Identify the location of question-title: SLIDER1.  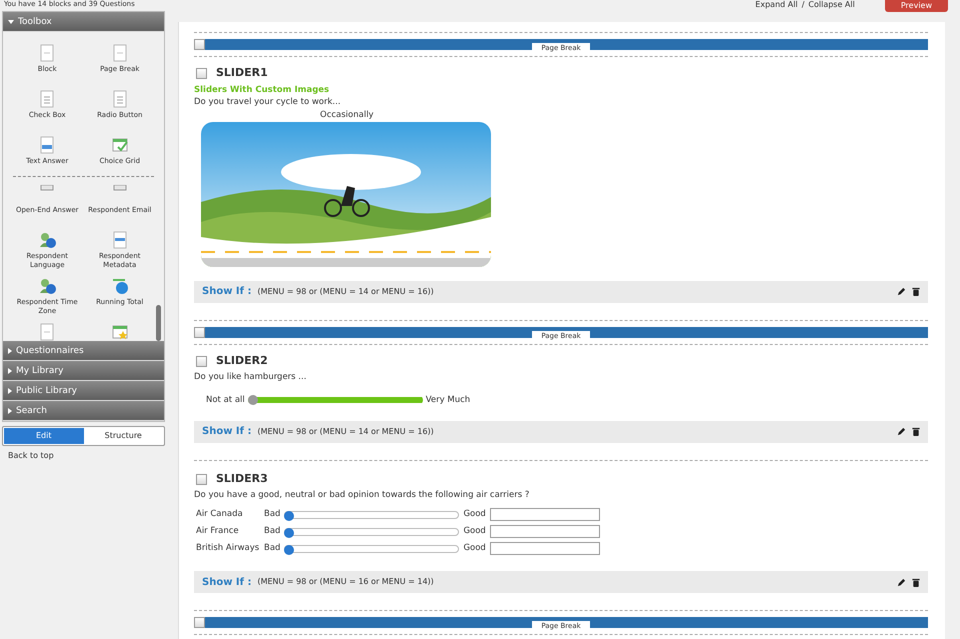
(242, 73).